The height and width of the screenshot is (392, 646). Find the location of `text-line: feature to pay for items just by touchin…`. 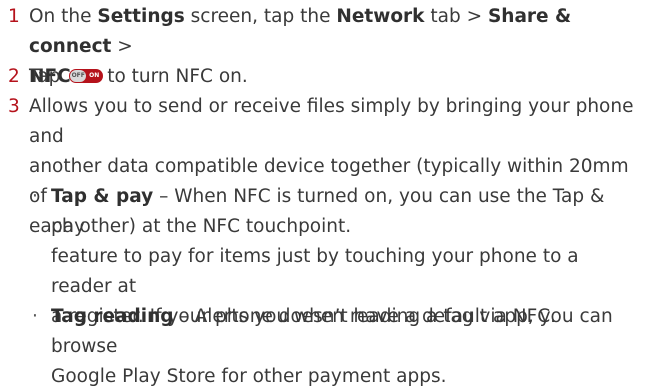

text-line: feature to pay for items just by touchin… is located at coordinates (315, 271).